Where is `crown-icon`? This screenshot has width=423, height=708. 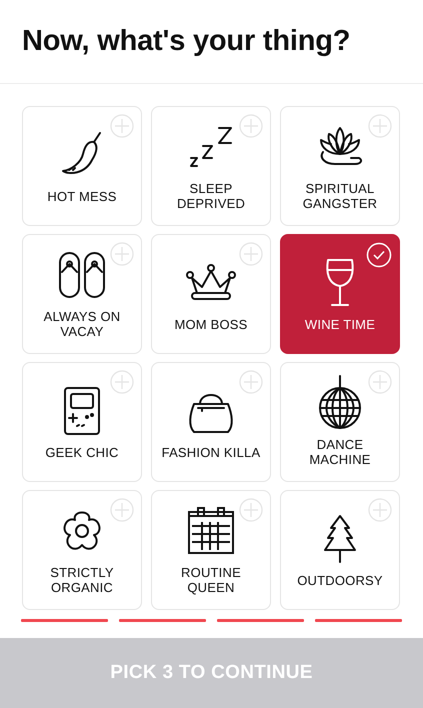
crown-icon is located at coordinates (211, 282).